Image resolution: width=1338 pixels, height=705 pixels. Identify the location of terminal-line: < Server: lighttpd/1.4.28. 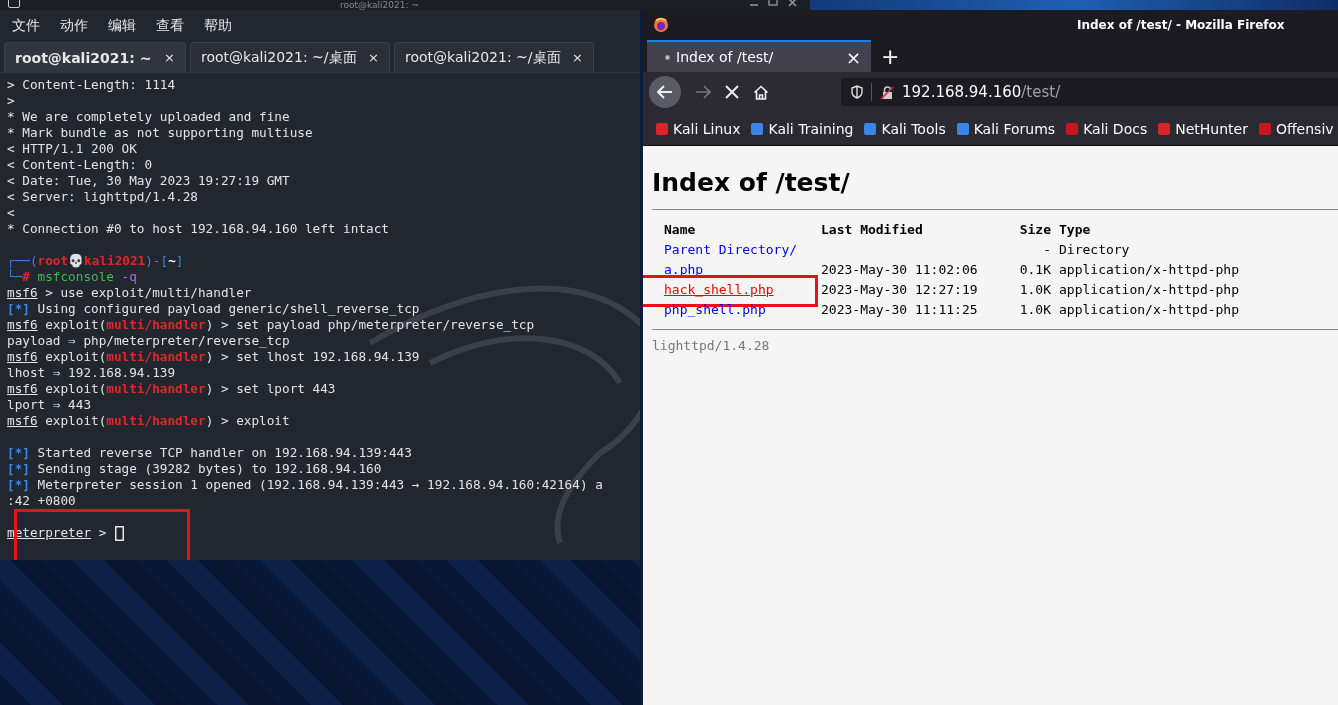
(102, 197).